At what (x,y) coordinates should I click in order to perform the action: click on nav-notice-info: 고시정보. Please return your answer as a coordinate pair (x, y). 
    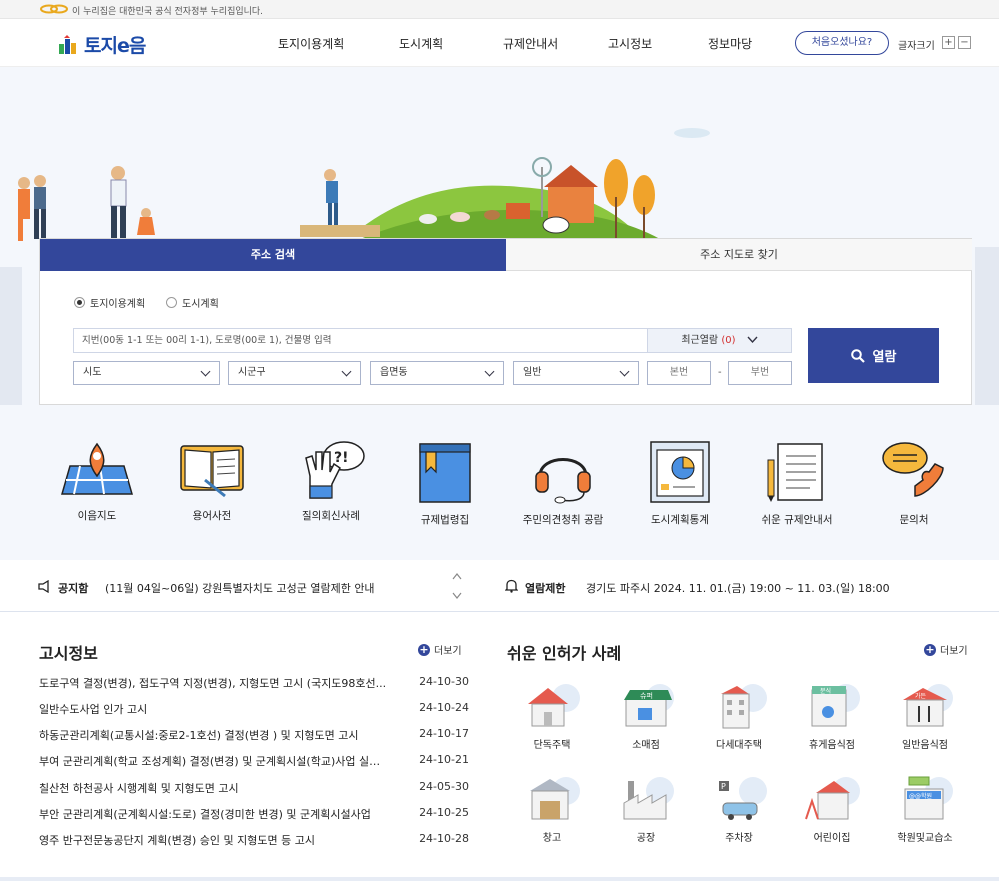
    Looking at the image, I should click on (630, 43).